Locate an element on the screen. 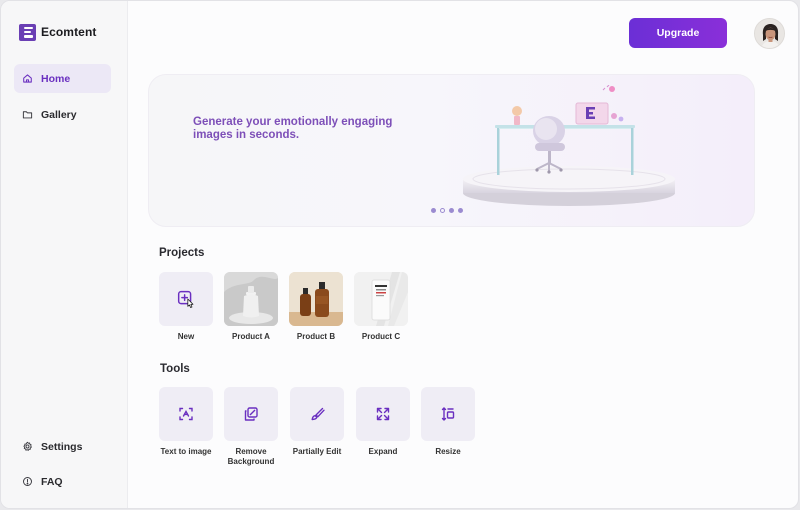  tool-text-to-image is located at coordinates (186, 414).